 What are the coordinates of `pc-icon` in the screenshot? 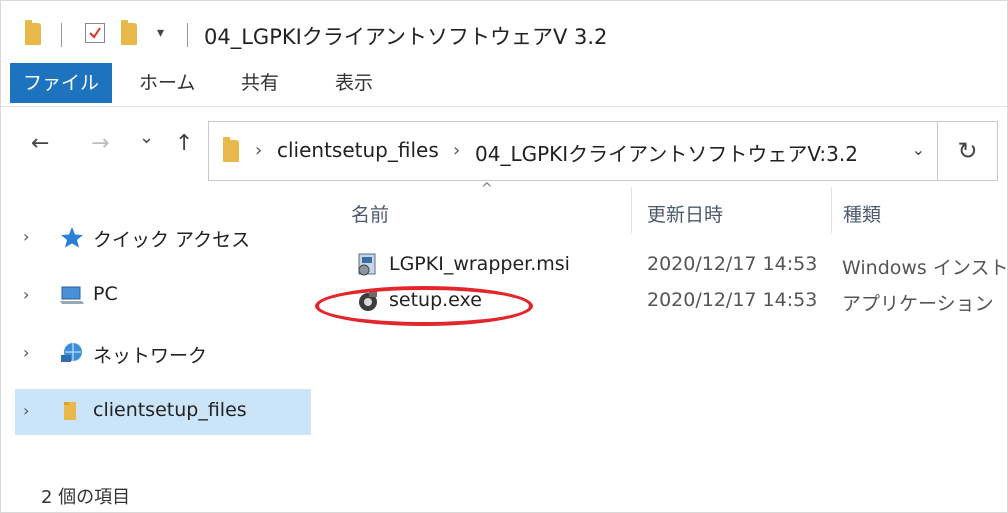 It's located at (72, 295).